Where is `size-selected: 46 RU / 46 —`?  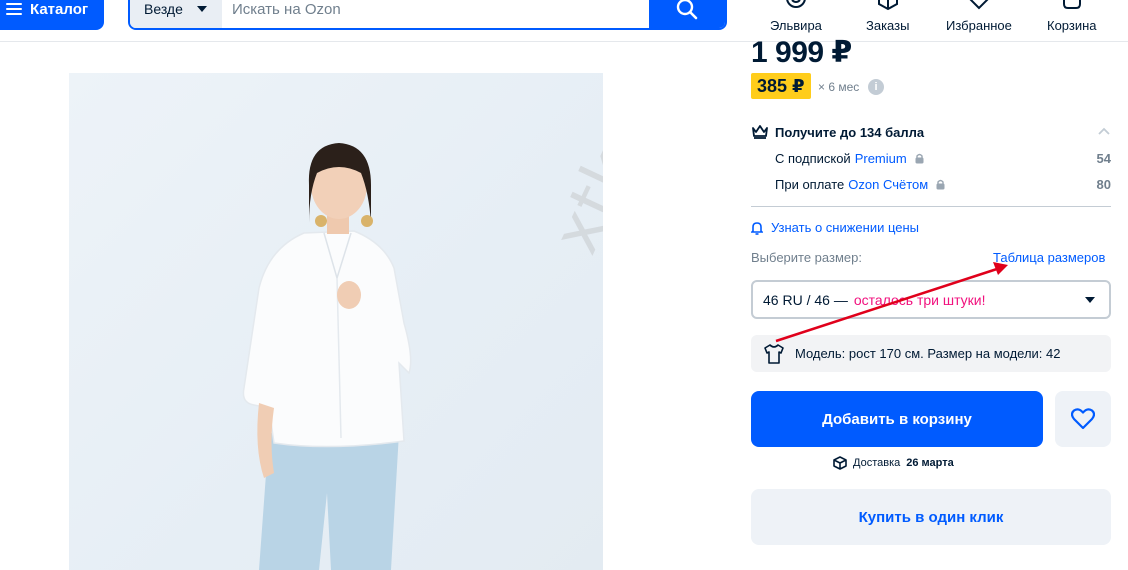
size-selected: 46 RU / 46 — is located at coordinates (805, 299).